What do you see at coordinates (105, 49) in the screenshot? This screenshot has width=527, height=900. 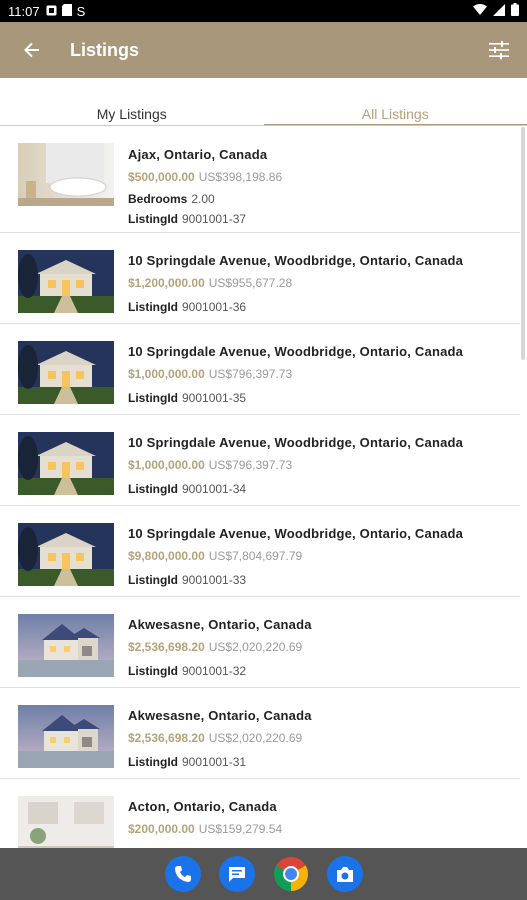 I see `page-title: Listings` at bounding box center [105, 49].